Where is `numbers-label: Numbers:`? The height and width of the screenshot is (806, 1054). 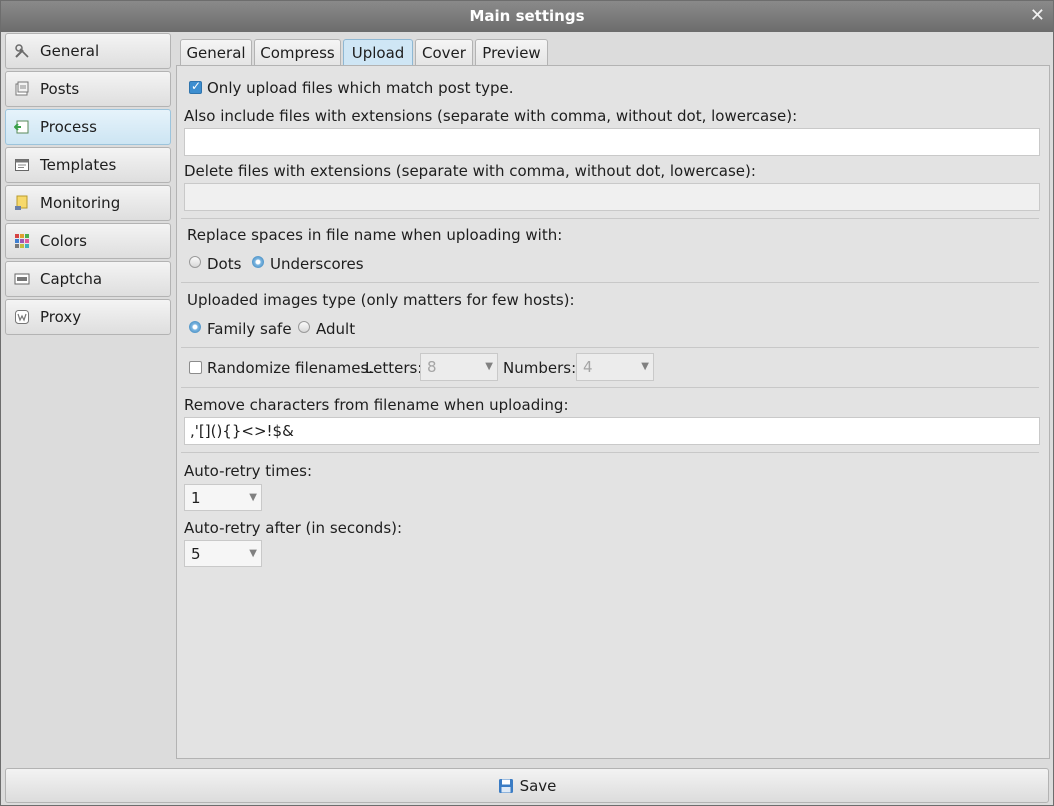 numbers-label: Numbers: is located at coordinates (540, 368).